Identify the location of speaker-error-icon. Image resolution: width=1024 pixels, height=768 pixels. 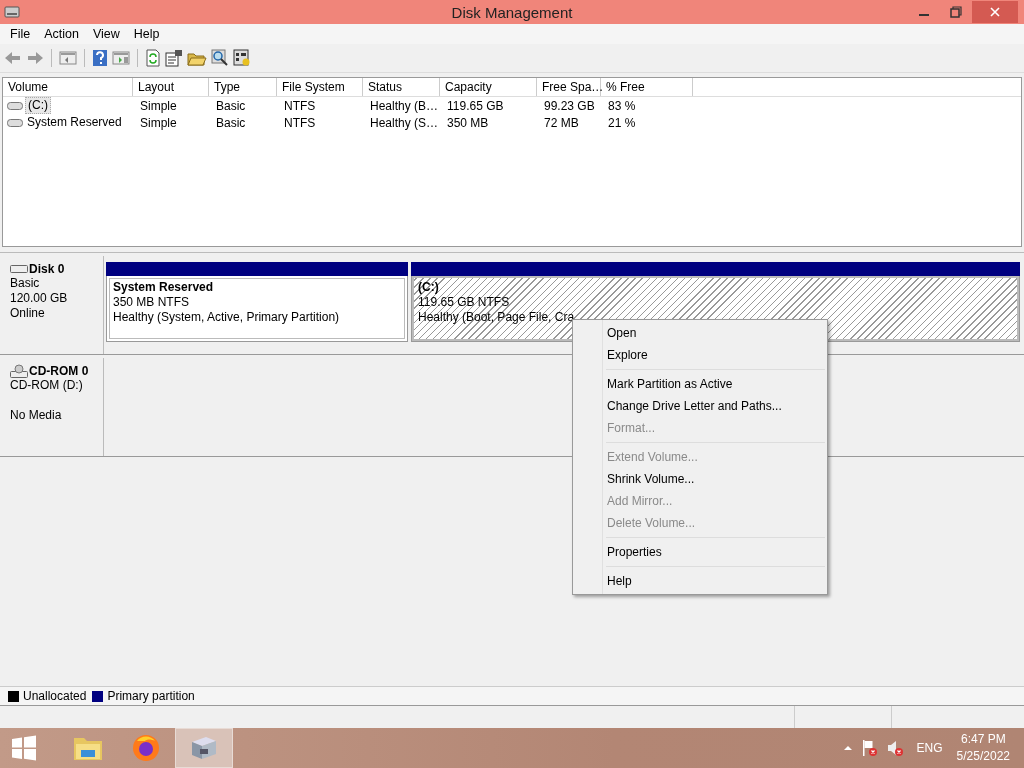
(895, 748).